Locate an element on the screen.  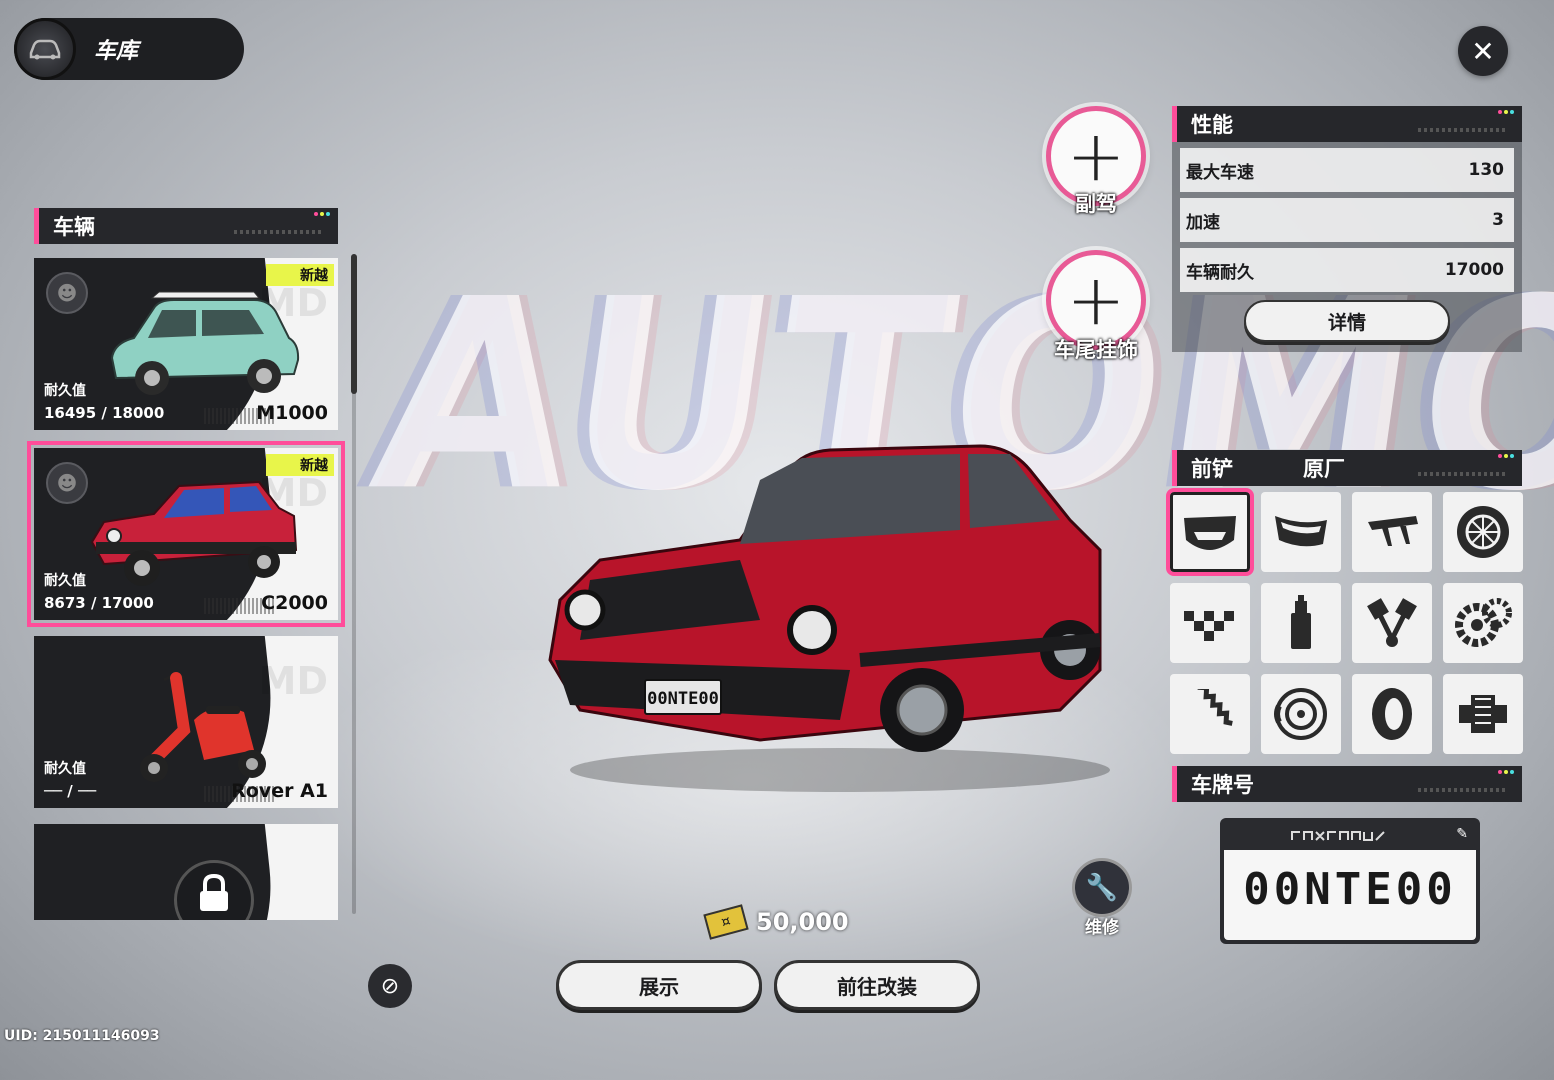
vehicle-card-locked is located at coordinates (186, 872).